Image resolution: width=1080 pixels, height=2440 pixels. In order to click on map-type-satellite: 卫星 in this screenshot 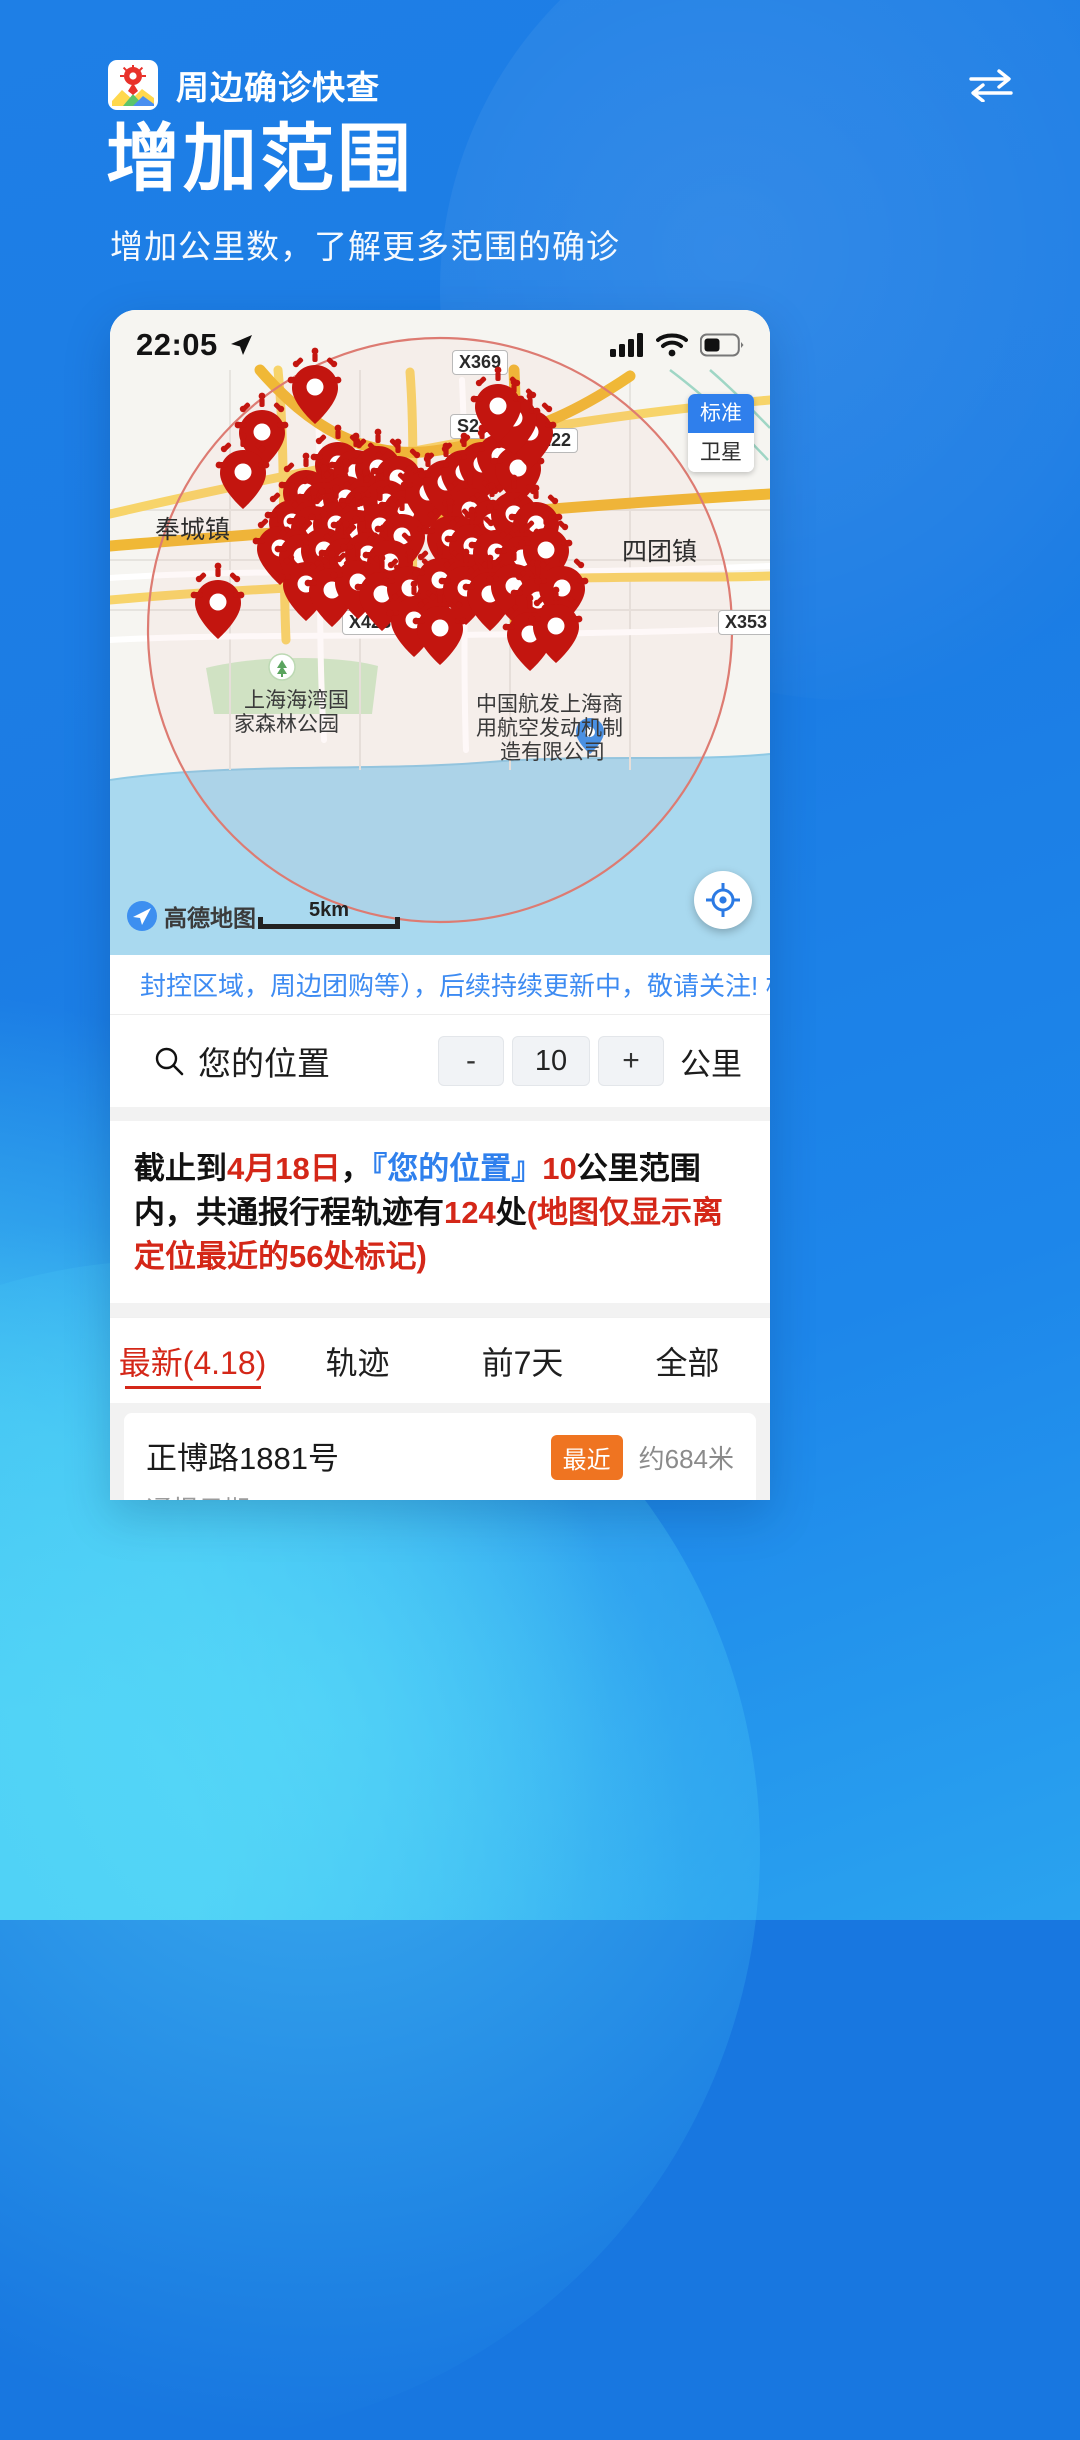, I will do `click(721, 452)`.